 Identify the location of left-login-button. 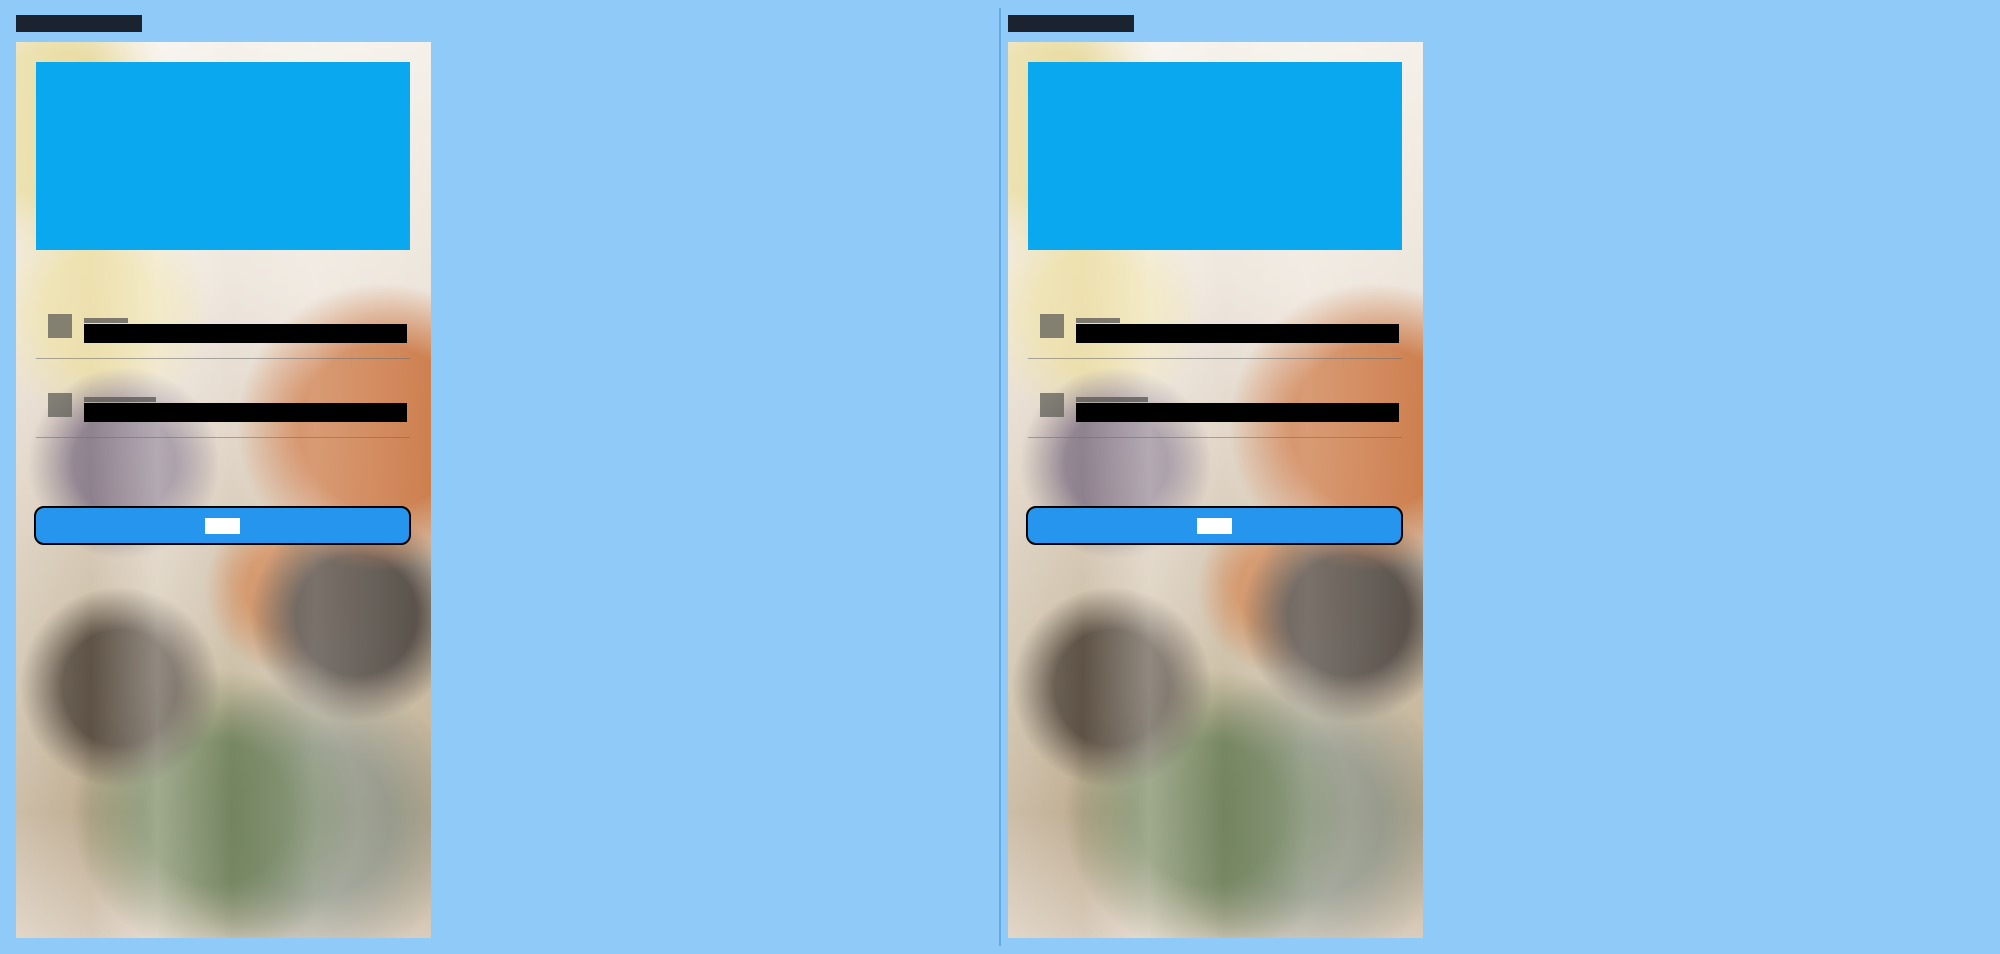
(222, 525).